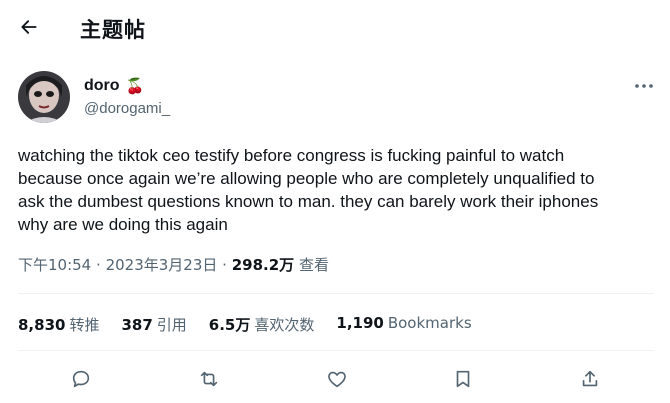 This screenshot has height=403, width=670. What do you see at coordinates (54, 265) in the screenshot?
I see `tweet-time: 下午10:54` at bounding box center [54, 265].